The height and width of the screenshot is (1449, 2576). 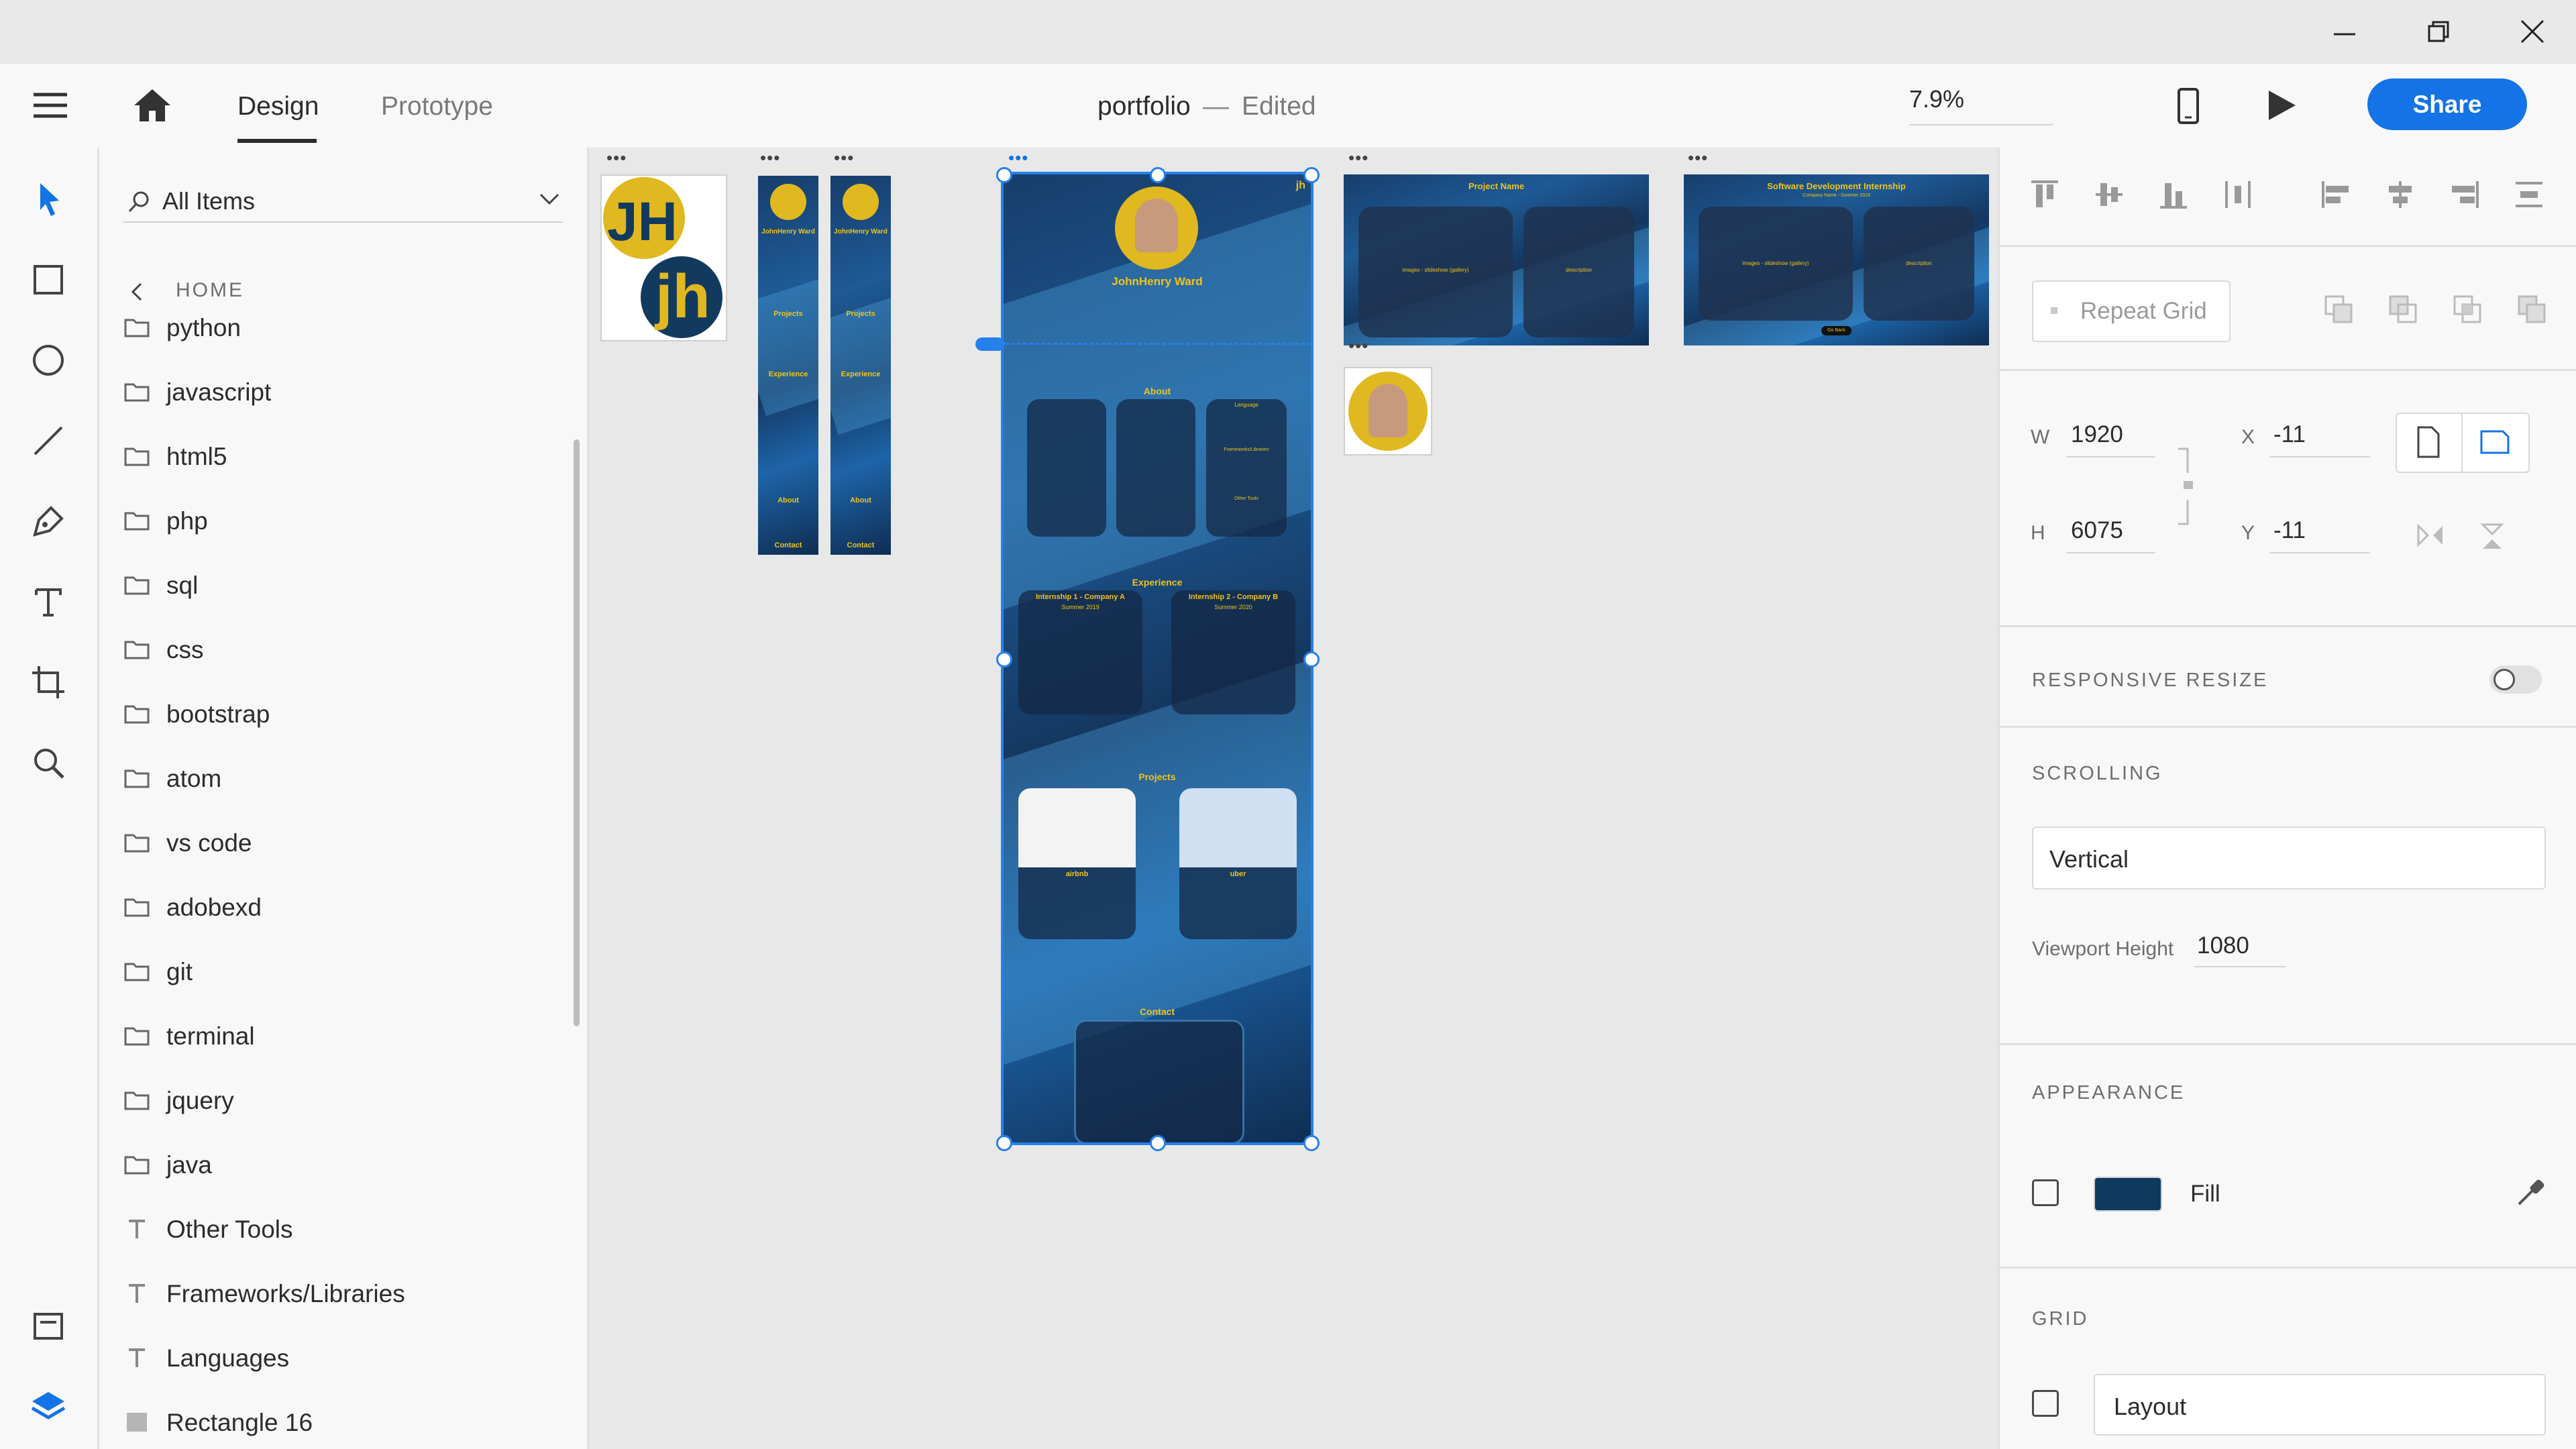 I want to click on back-chevron-icon, so click(x=137, y=292).